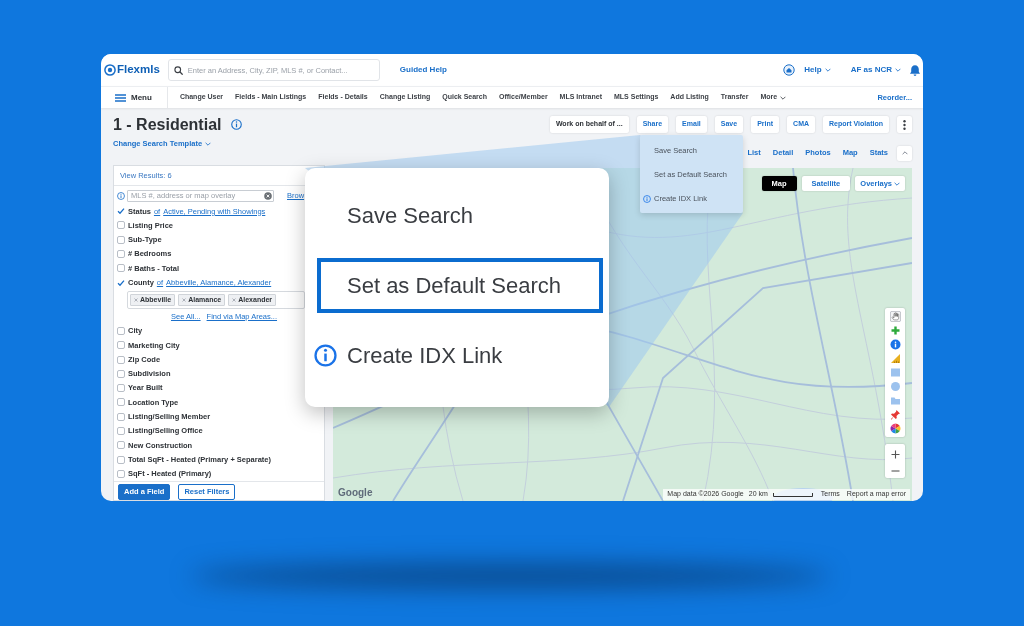 The width and height of the screenshot is (1024, 626). Describe the element at coordinates (460, 355) in the screenshot. I see `callout-menu-item: Create IDX Link` at that location.